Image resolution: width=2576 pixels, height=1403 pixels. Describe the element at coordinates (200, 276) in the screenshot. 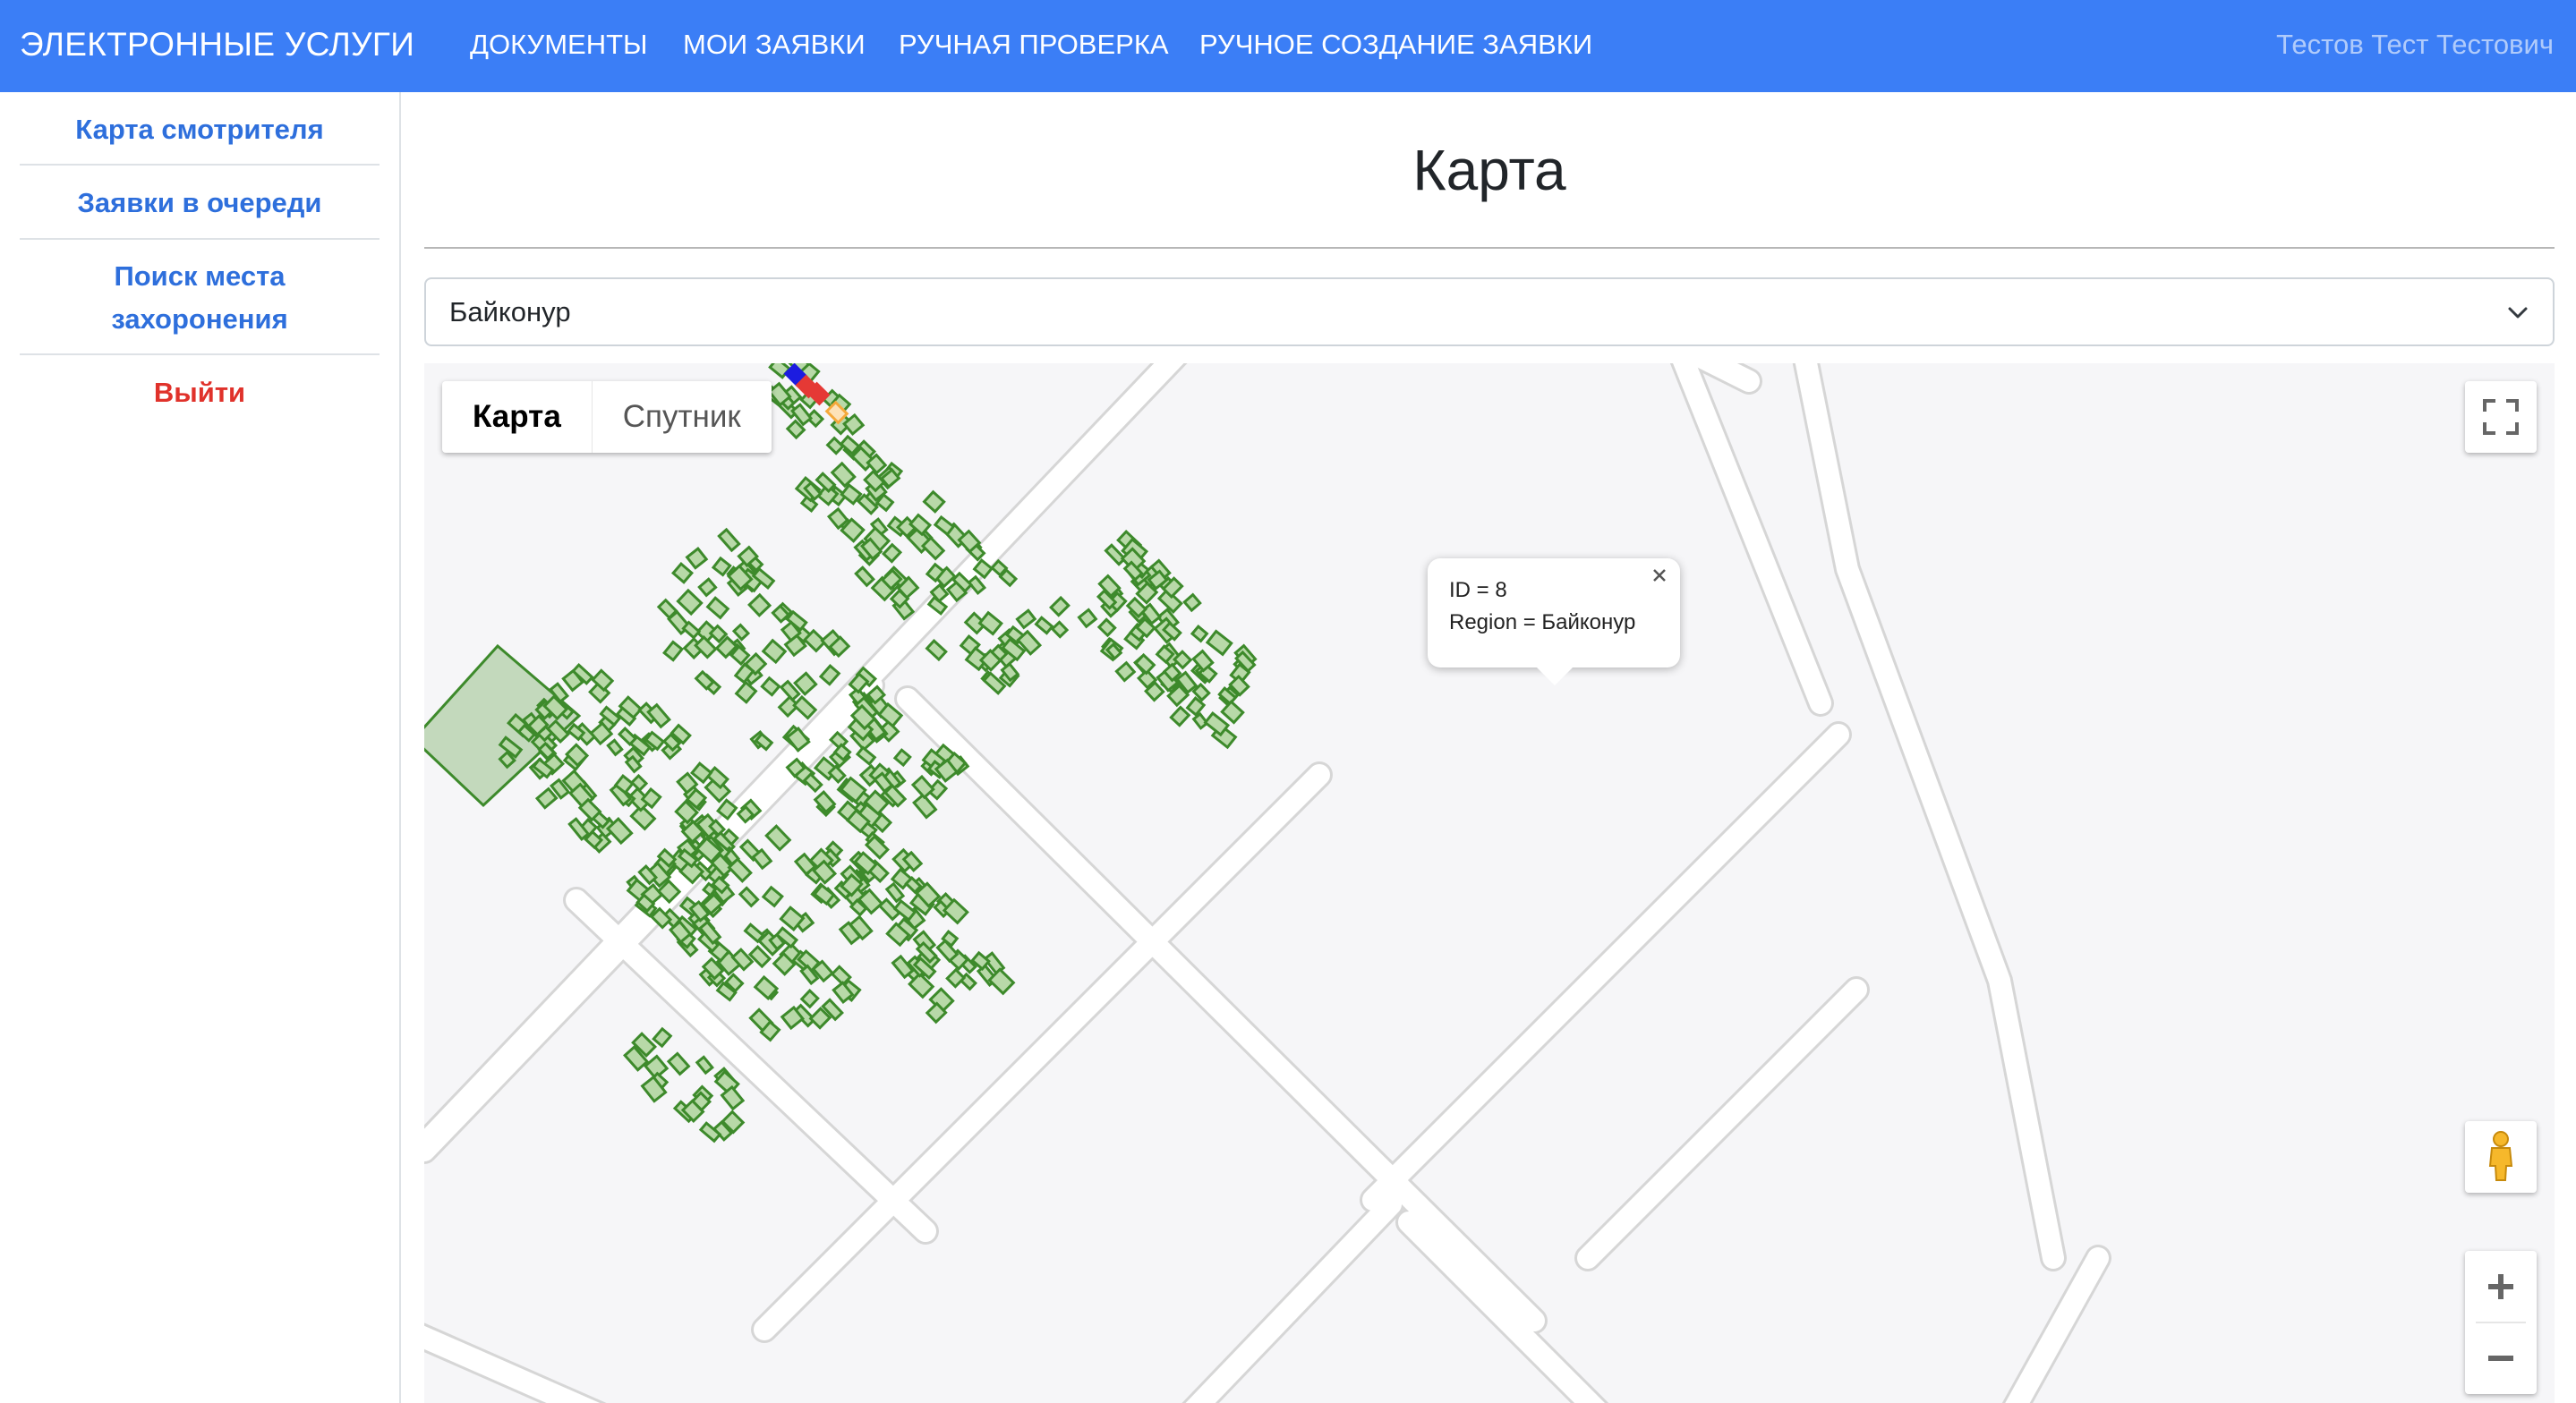

I see `sidebar-item-label: Поиск места` at that location.